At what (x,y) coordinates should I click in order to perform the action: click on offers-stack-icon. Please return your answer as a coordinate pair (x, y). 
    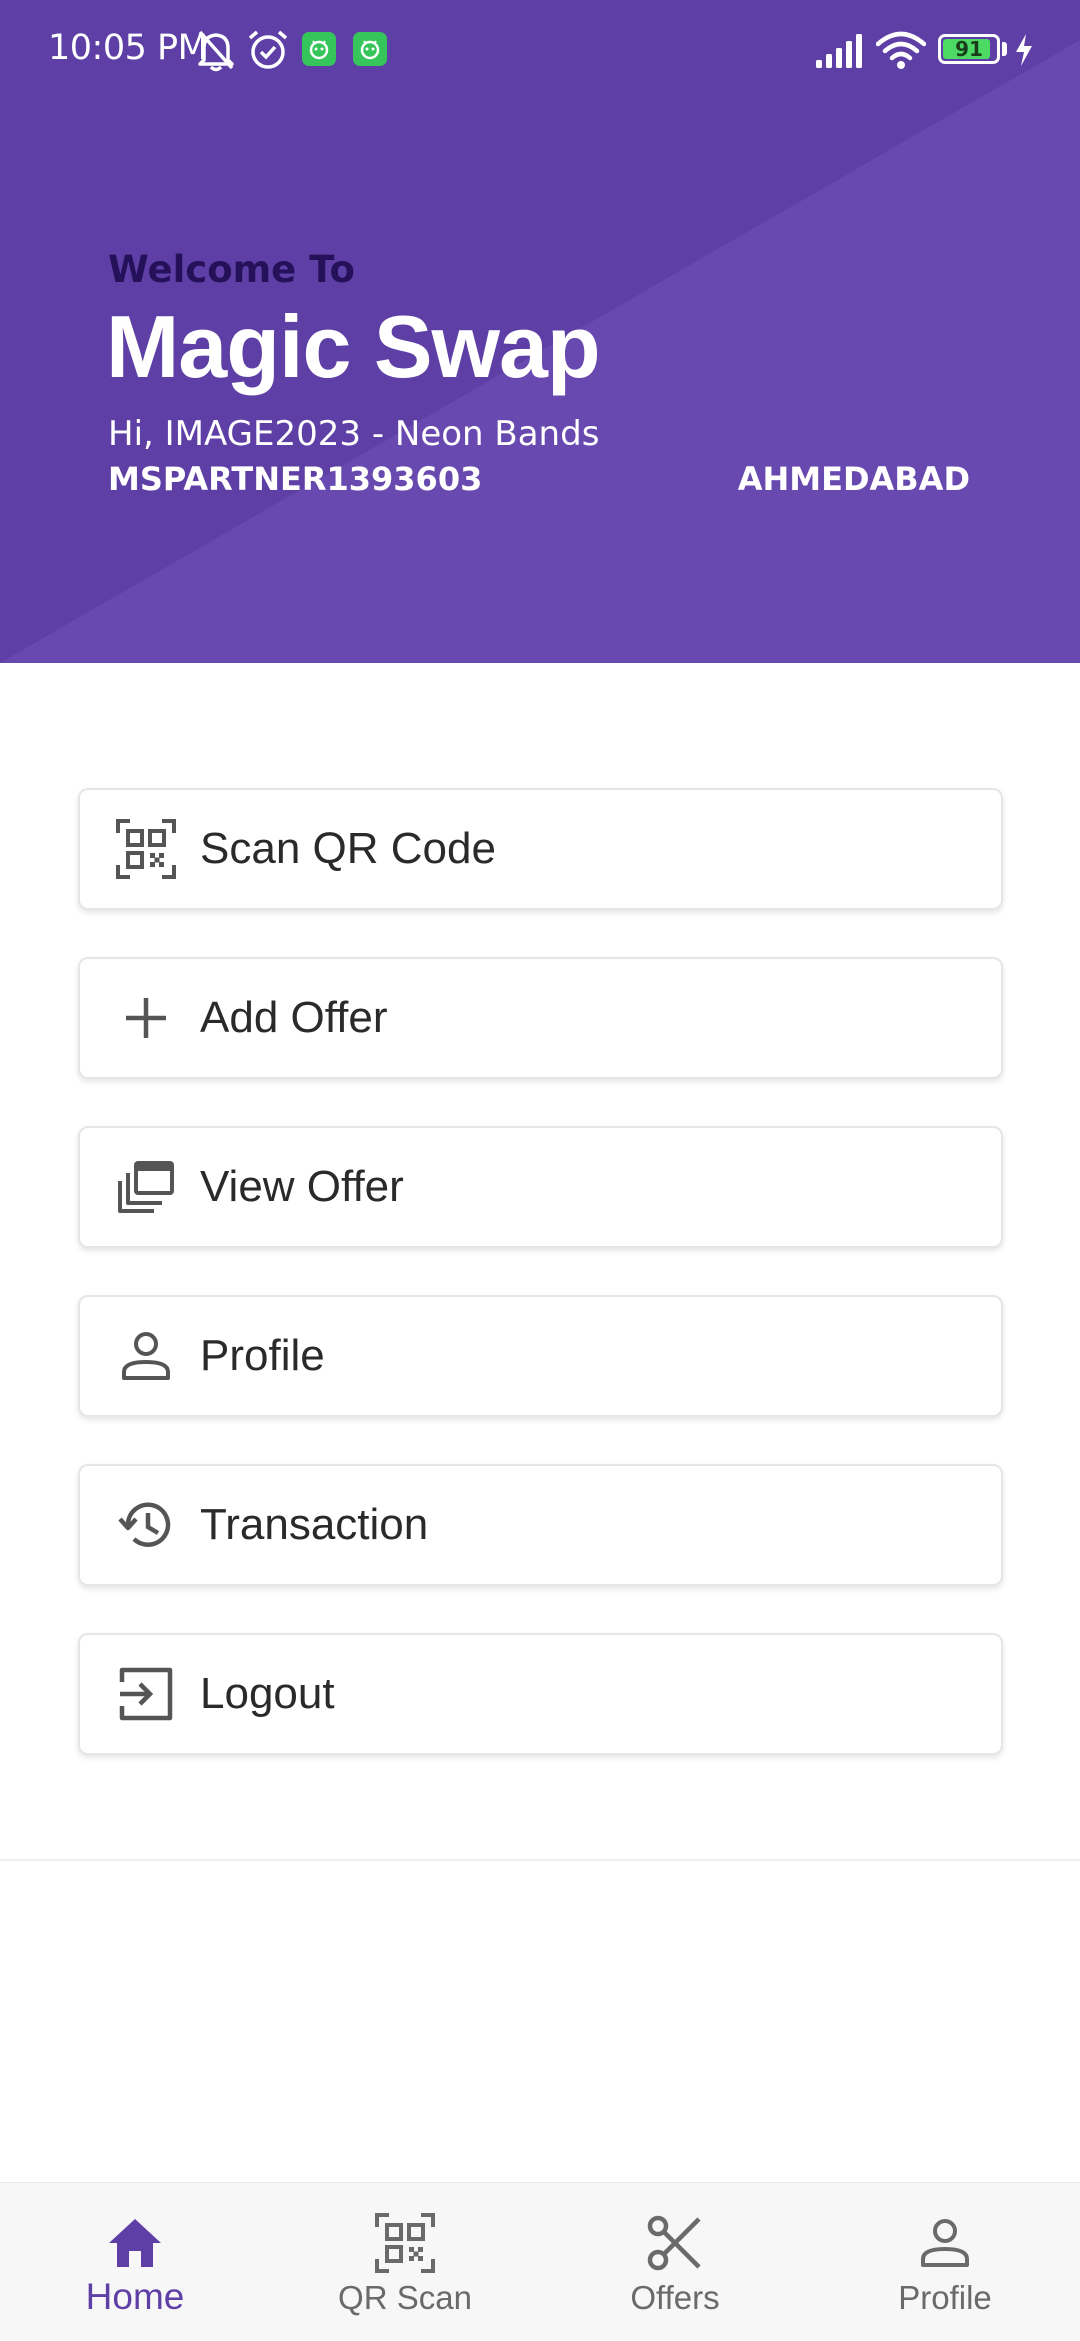
    Looking at the image, I should click on (146, 1187).